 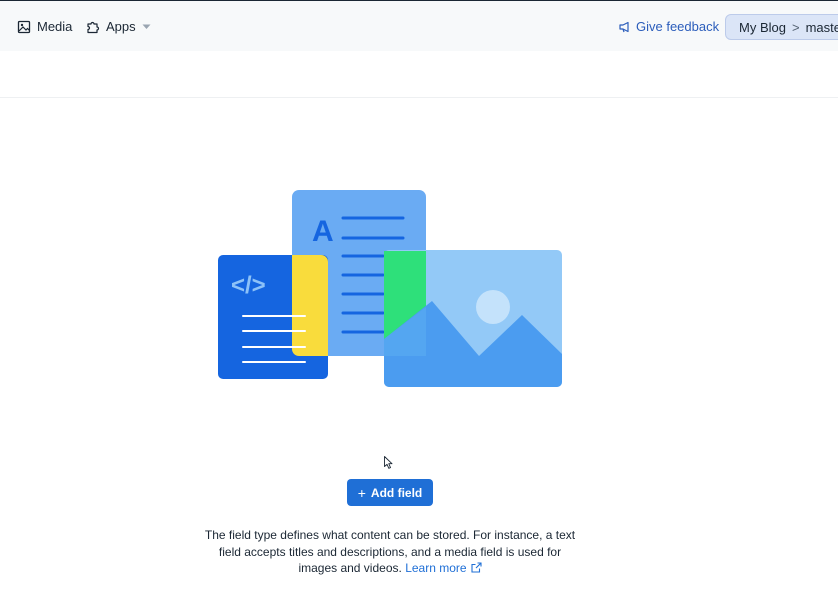 I want to click on image-icon, so click(x=24, y=27).